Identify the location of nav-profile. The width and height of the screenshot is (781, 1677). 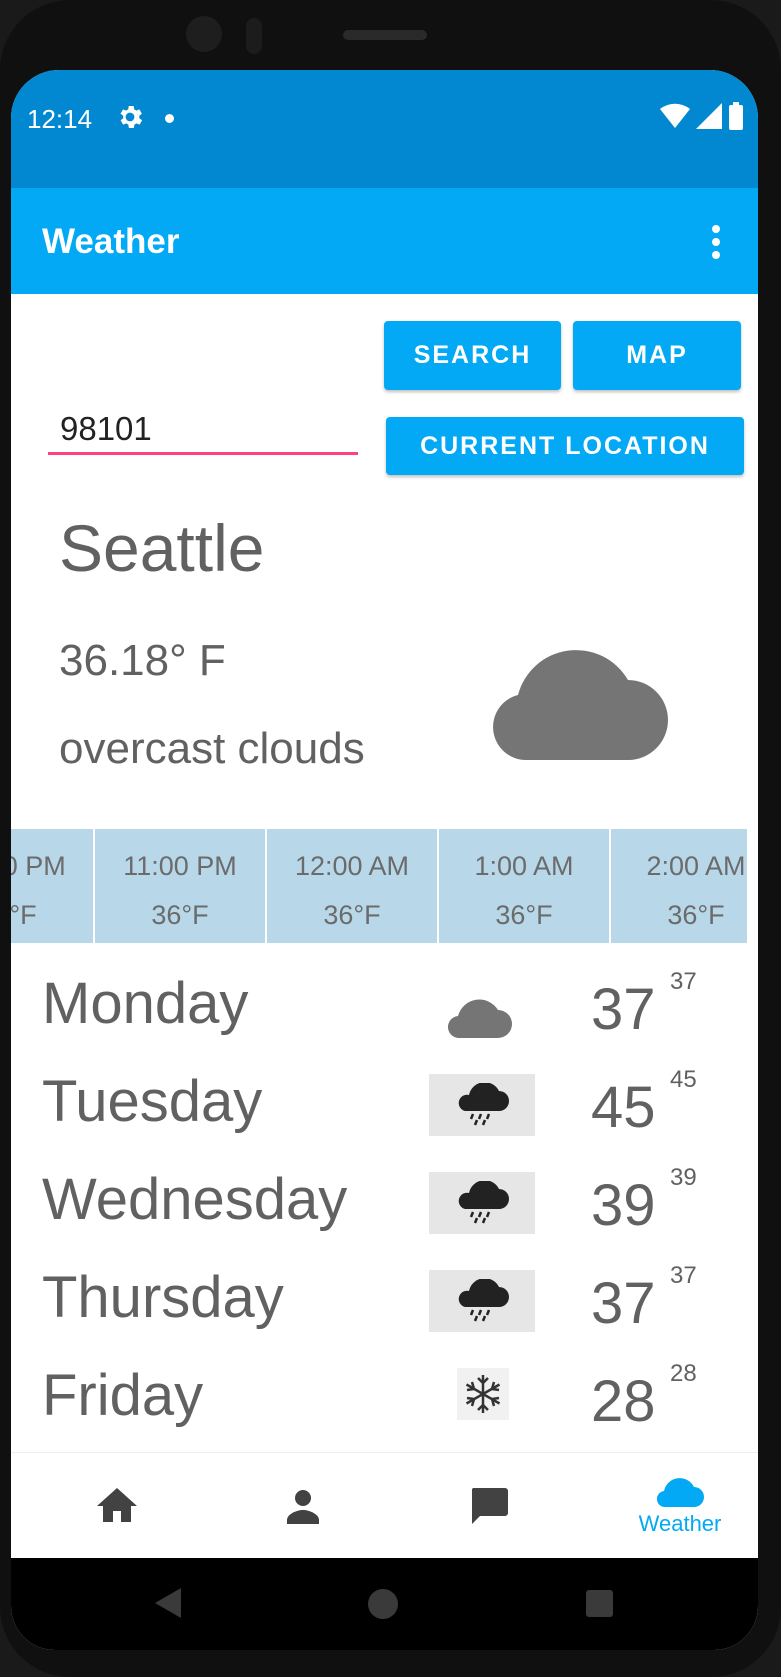
(303, 1506).